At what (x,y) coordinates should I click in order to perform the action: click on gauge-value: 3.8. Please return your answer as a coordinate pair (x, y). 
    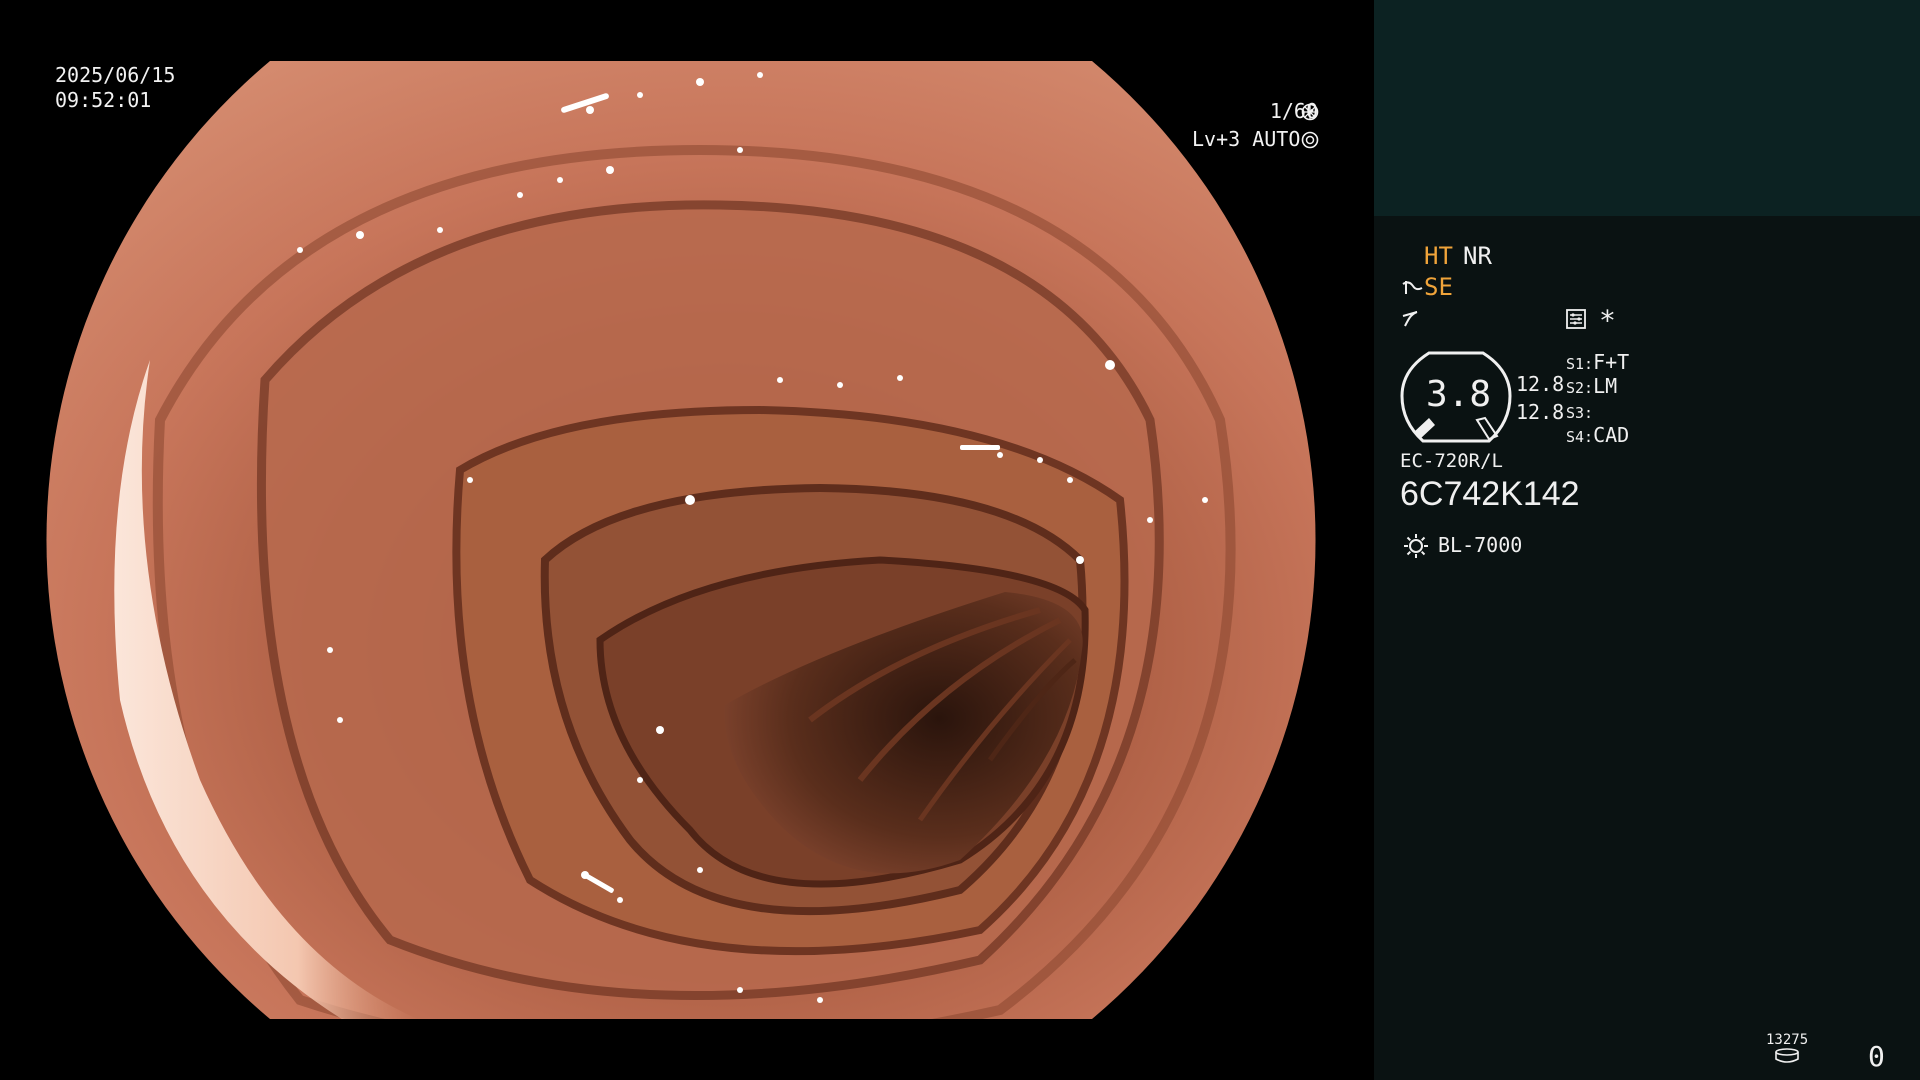
    Looking at the image, I should click on (1459, 394).